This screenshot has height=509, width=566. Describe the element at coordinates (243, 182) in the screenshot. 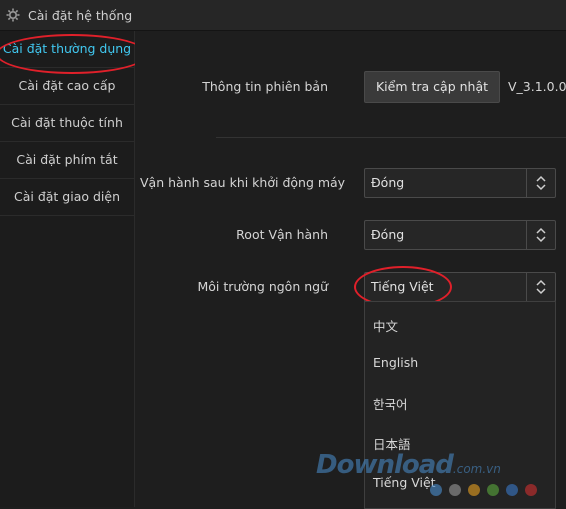

I see `startup-action-label: Vận hành sau khi khởi động máy` at that location.